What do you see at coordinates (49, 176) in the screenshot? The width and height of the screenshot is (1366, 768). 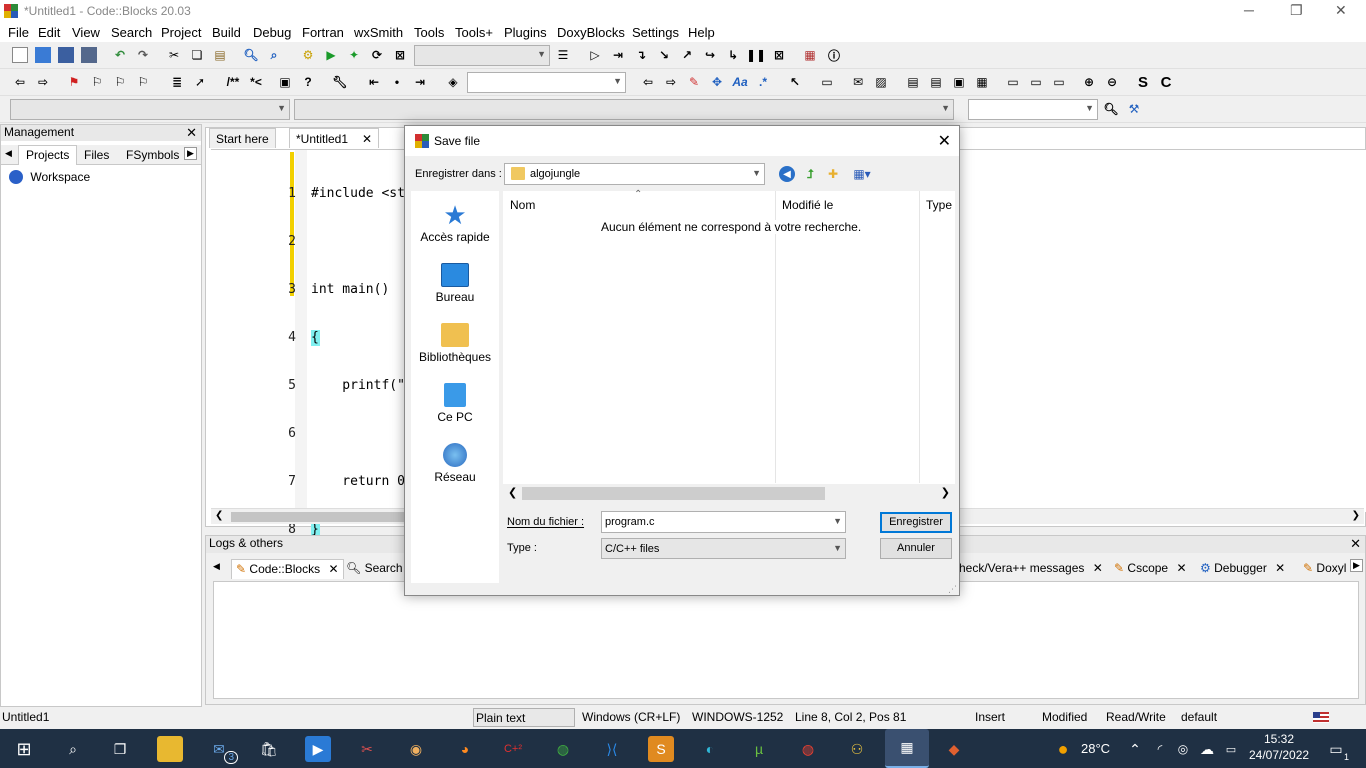 I see `workspace-item: Workspace` at bounding box center [49, 176].